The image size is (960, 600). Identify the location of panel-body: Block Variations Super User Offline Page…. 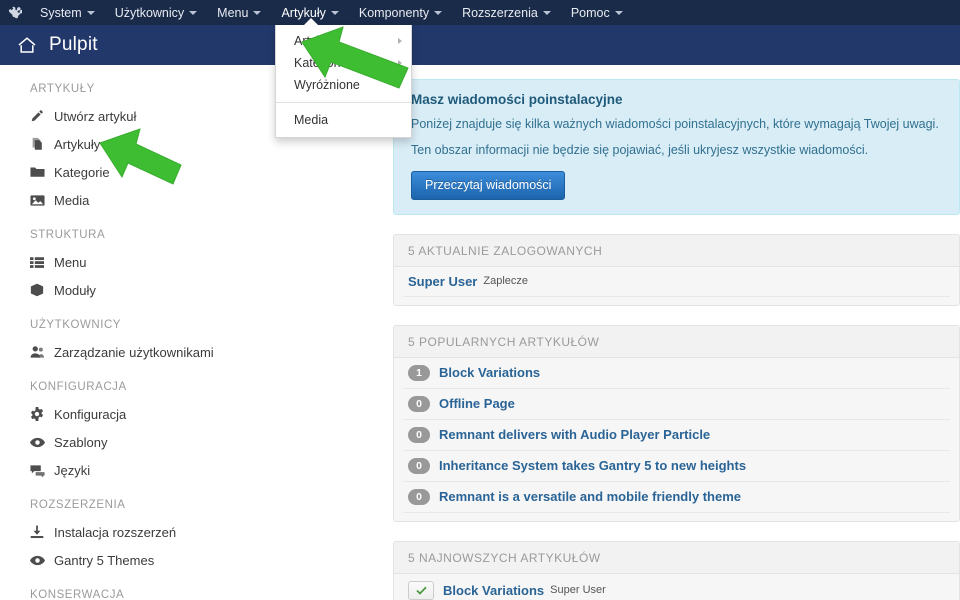
(676, 586).